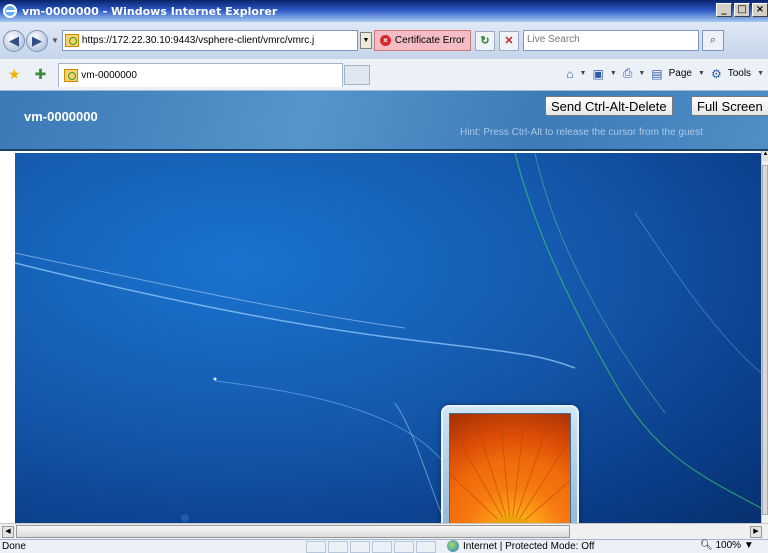 The width and height of the screenshot is (768, 553). I want to click on status-panes, so click(371, 547).